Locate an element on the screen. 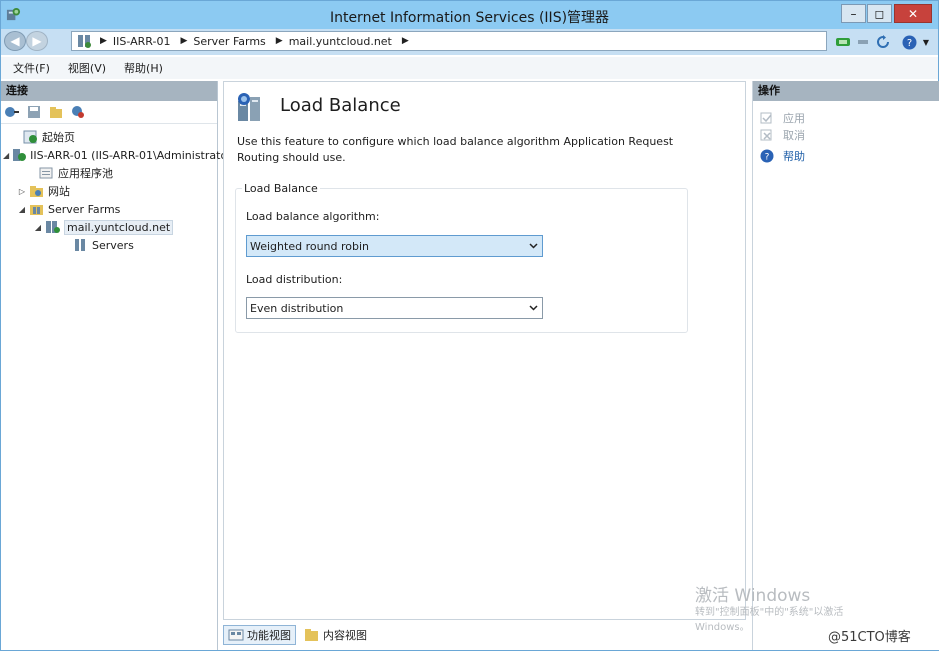 This screenshot has width=939, height=651. window-title: Internet Information Services (IIS)管理器 is located at coordinates (469, 18).